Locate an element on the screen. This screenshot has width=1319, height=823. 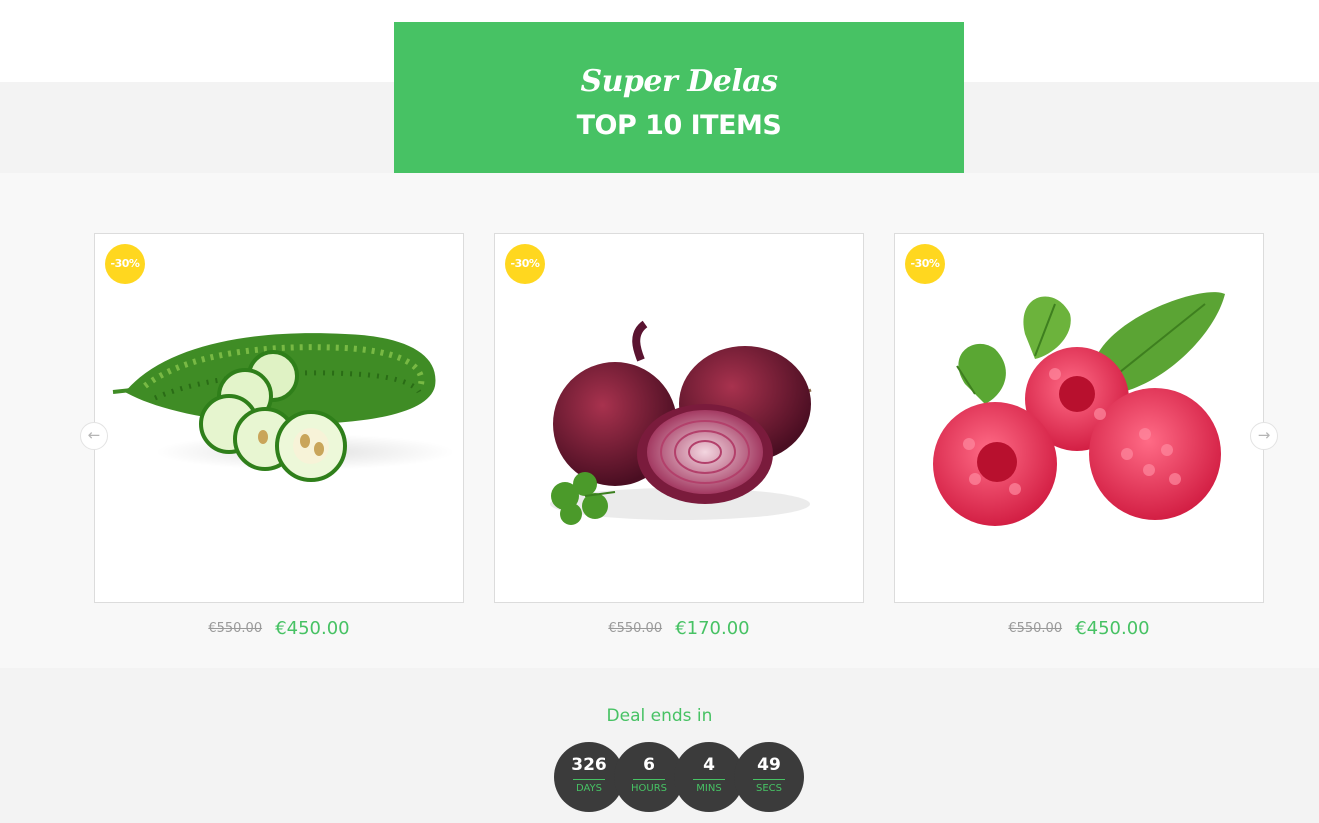
section-banner: Super Delas TOP 10 ITEMS is located at coordinates (679, 97).